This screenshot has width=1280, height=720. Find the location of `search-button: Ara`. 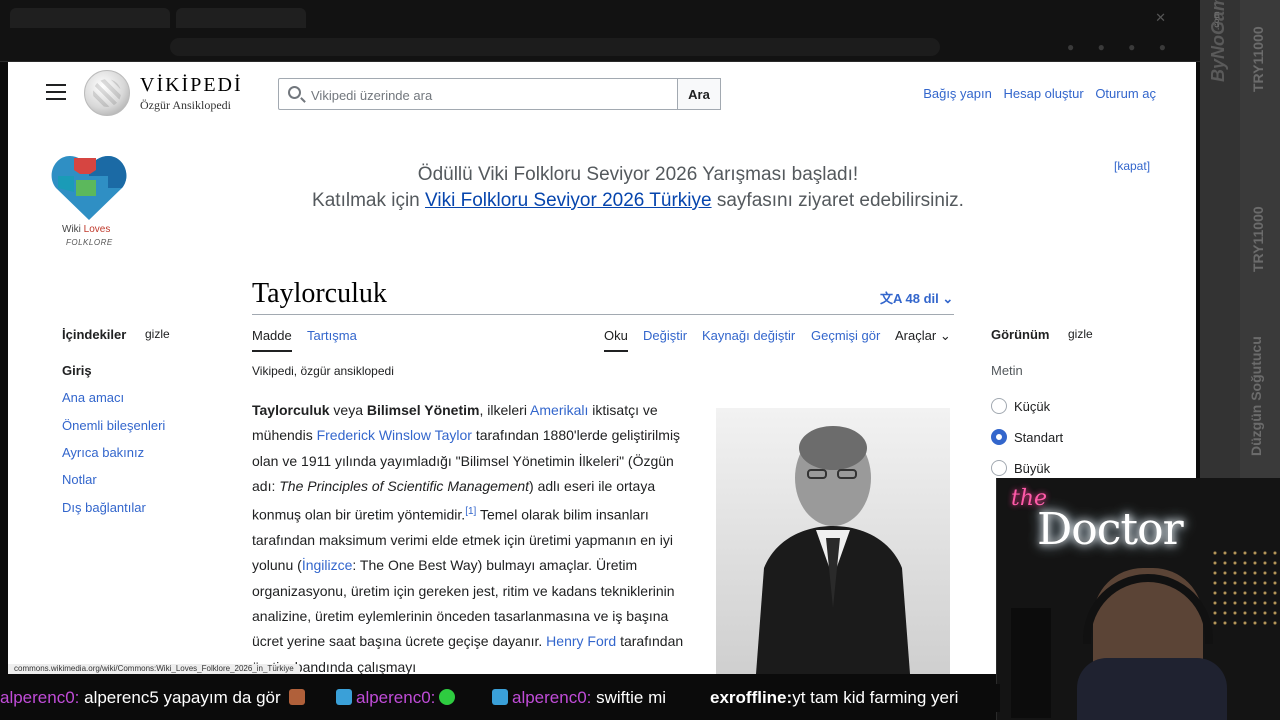

search-button: Ara is located at coordinates (699, 94).